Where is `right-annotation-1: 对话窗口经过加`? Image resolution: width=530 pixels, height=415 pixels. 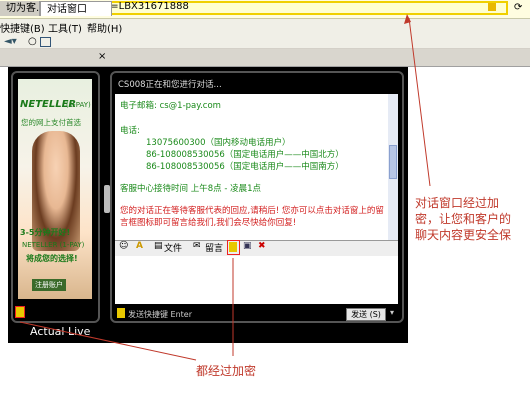 right-annotation-1: 对话窗口经过加 is located at coordinates (457, 203).